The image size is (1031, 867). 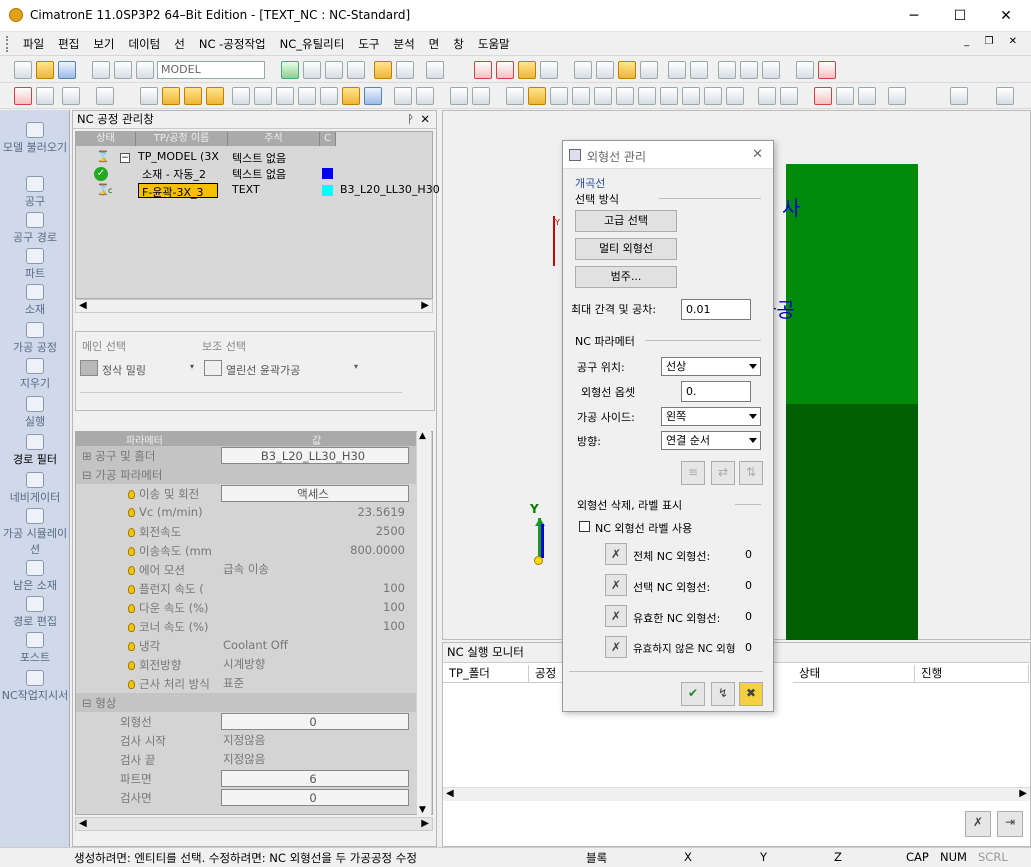 I want to click on delete-all-button: ✗, so click(x=616, y=554).